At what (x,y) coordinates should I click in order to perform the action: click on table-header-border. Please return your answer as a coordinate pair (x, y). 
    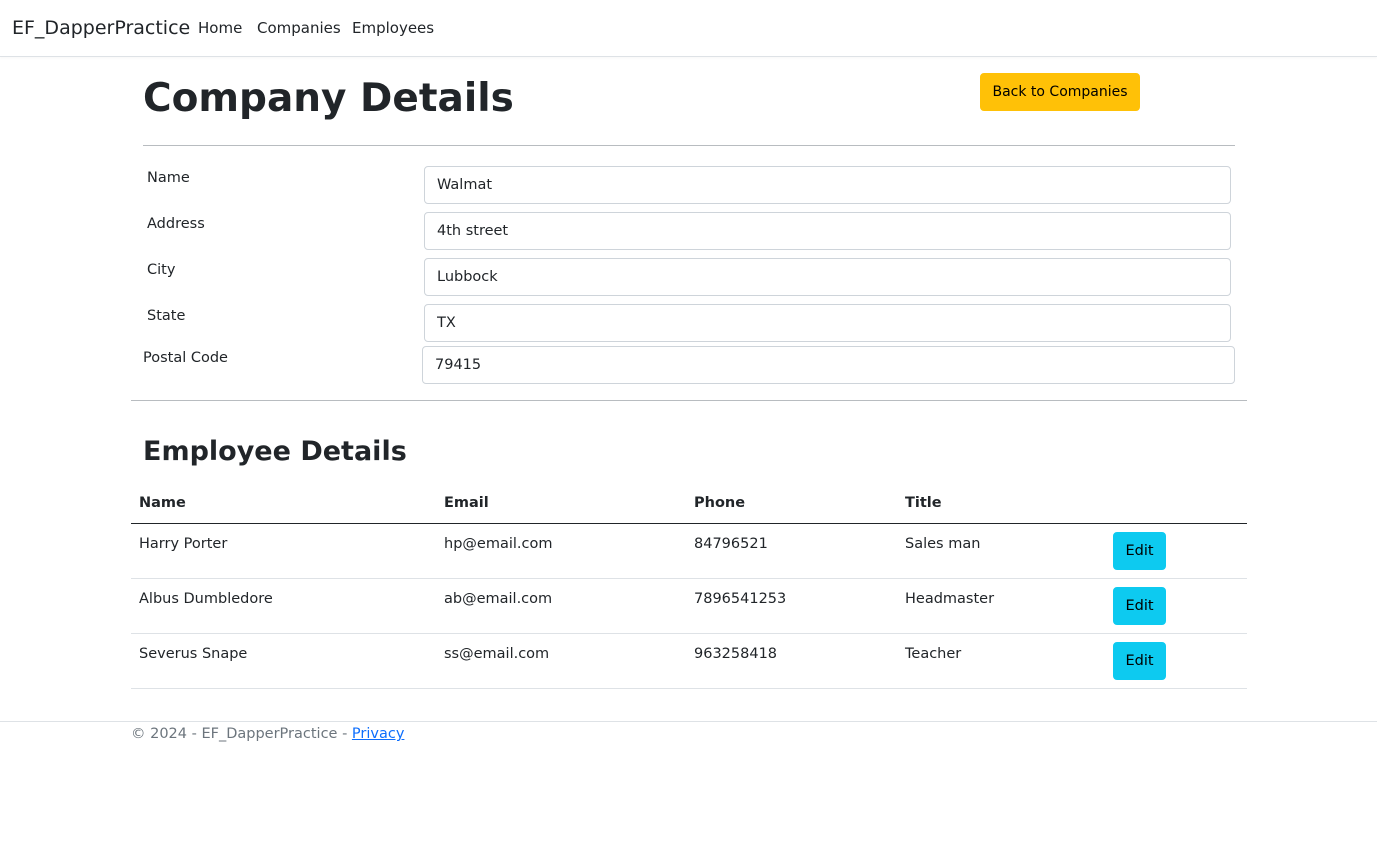
    Looking at the image, I should click on (689, 523).